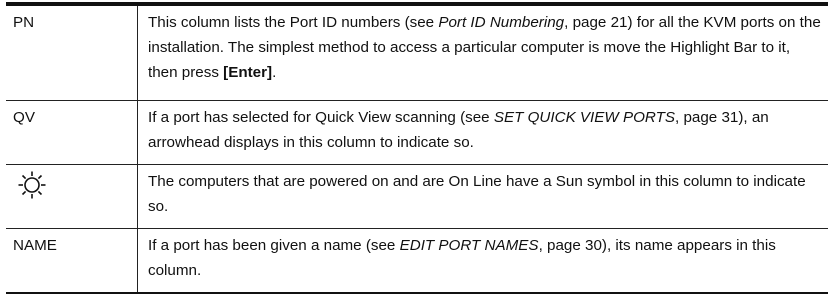 The height and width of the screenshot is (307, 834). What do you see at coordinates (274, 245) in the screenshot?
I see `desc-text: If a port has been given a name (see` at bounding box center [274, 245].